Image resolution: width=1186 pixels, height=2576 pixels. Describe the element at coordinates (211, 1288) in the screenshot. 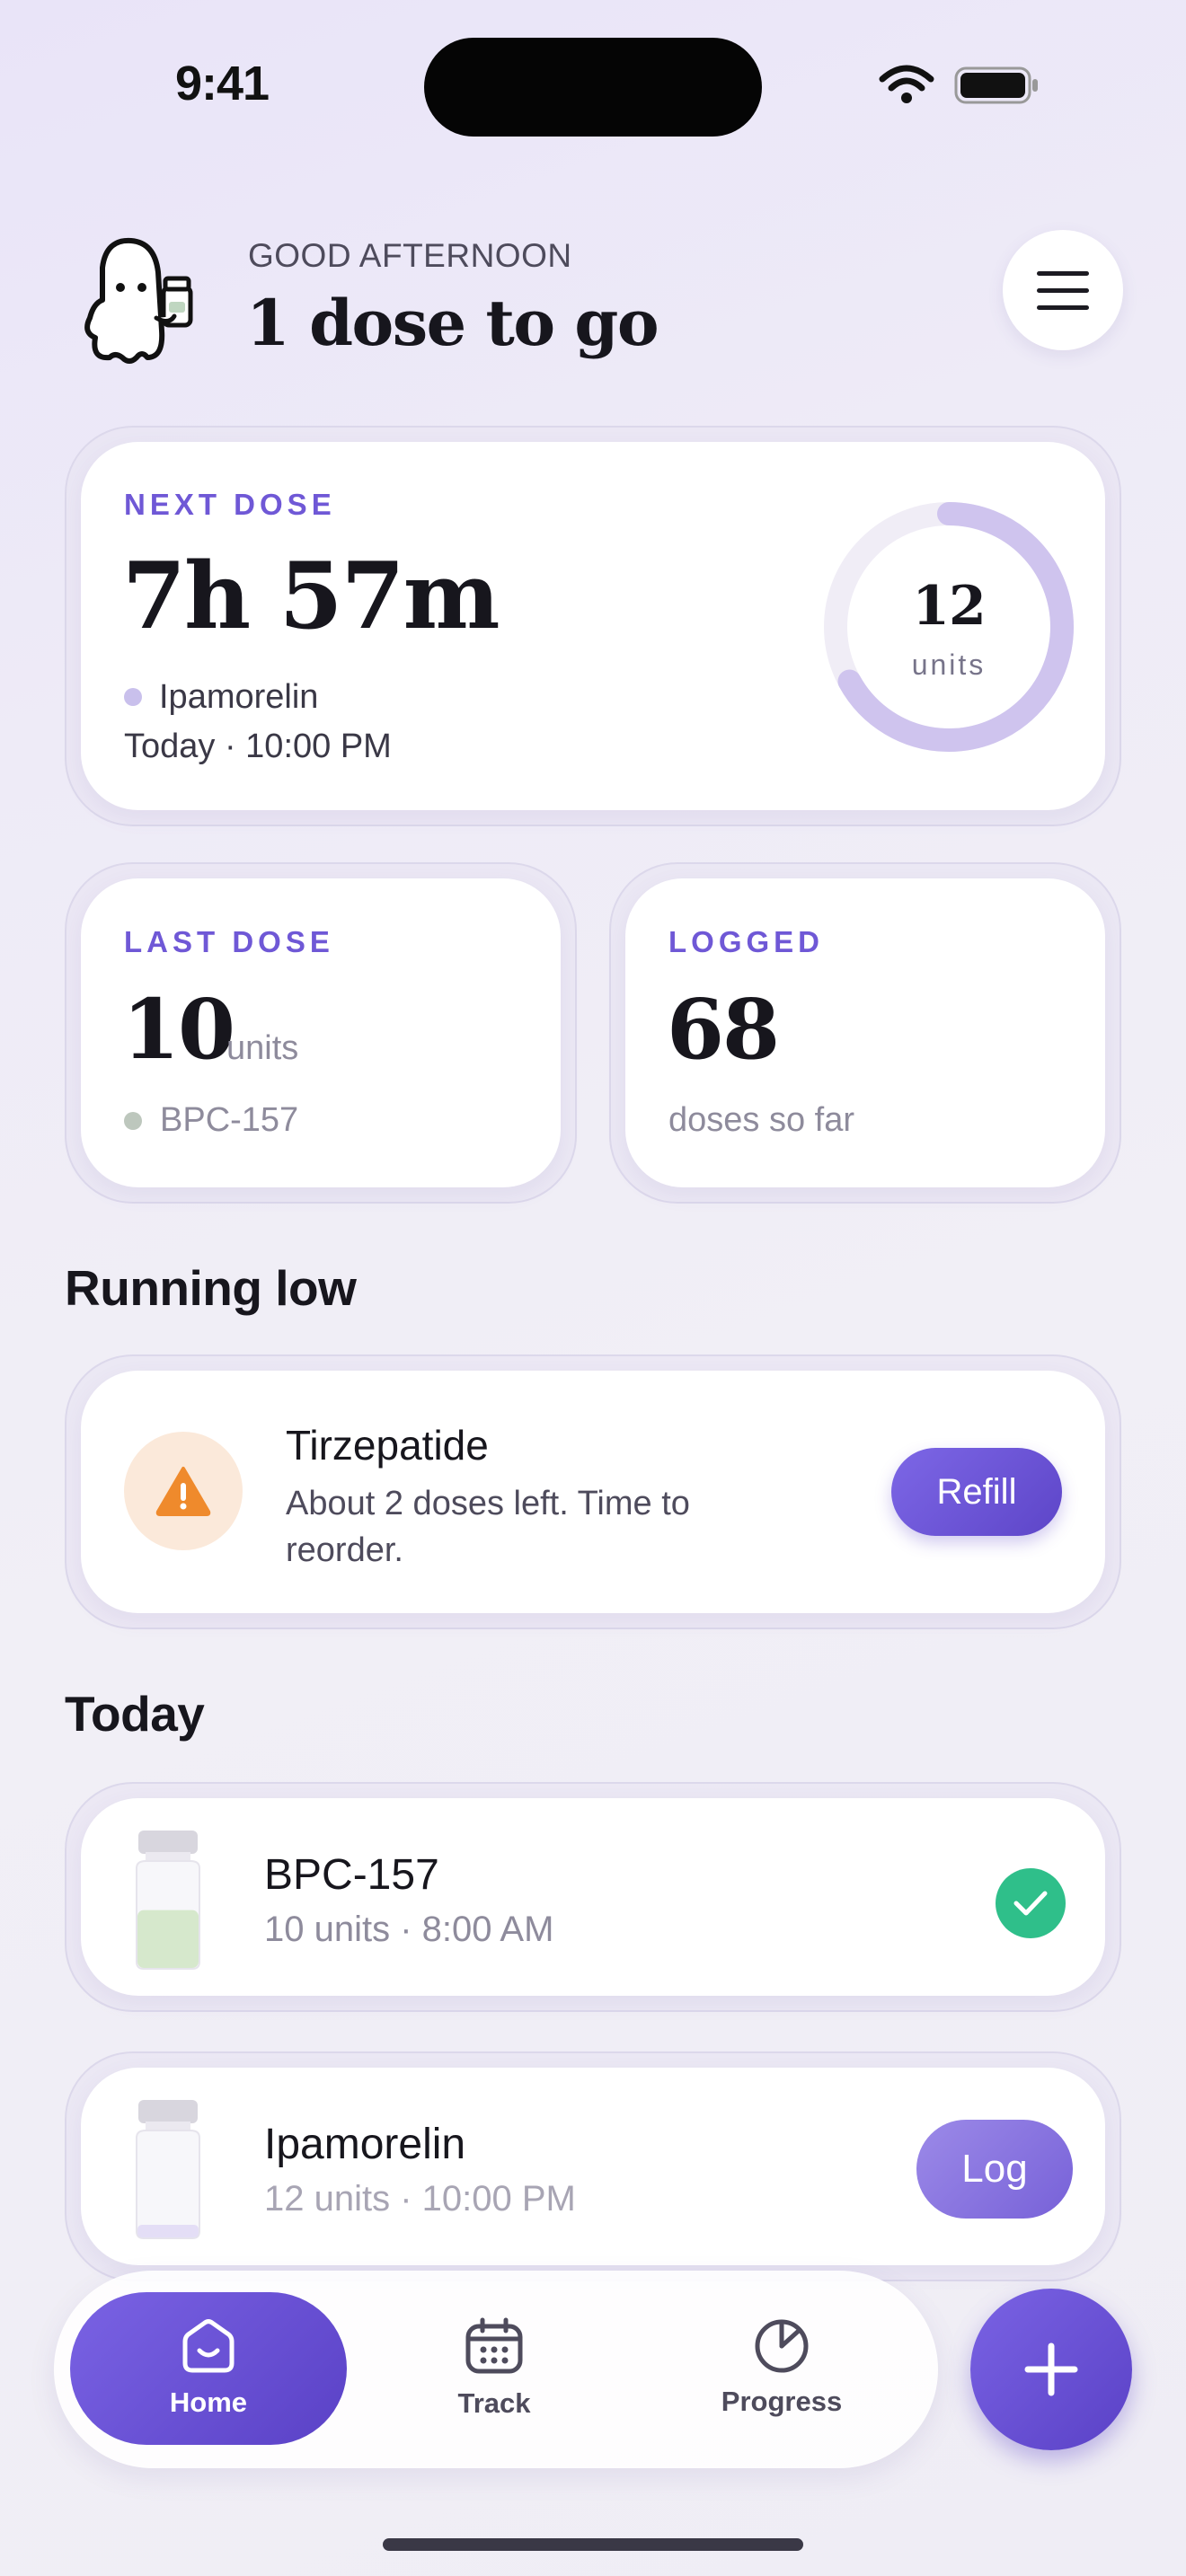

I see `running-low-heading: Running low` at that location.